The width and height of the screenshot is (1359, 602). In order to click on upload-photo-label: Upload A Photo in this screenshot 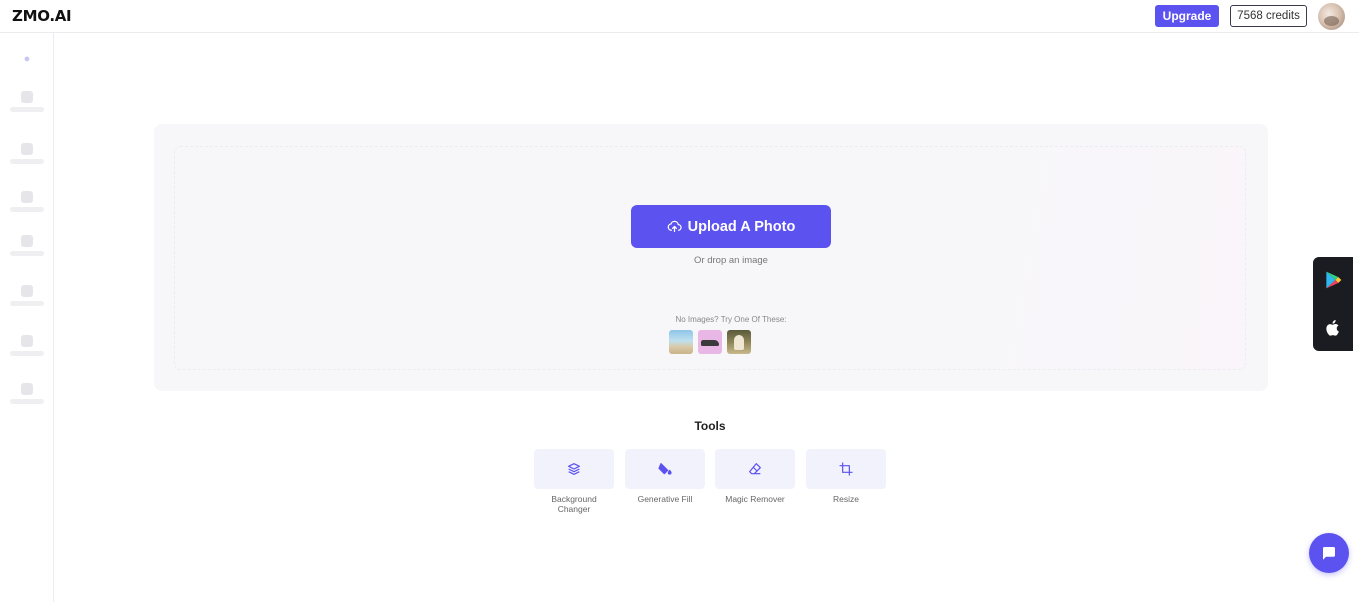, I will do `click(741, 226)`.